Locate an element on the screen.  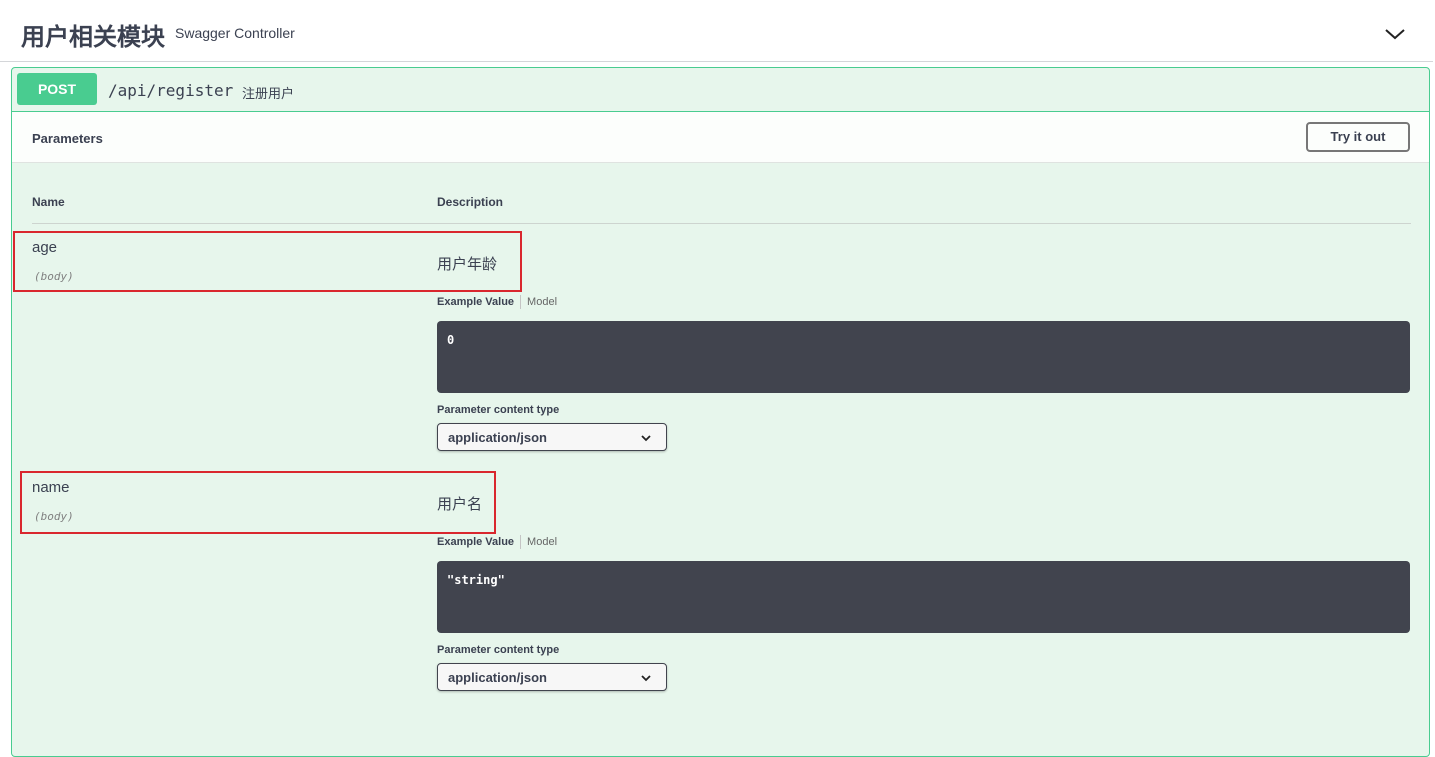
example-tabs-age: Example Value Model is located at coordinates (497, 302).